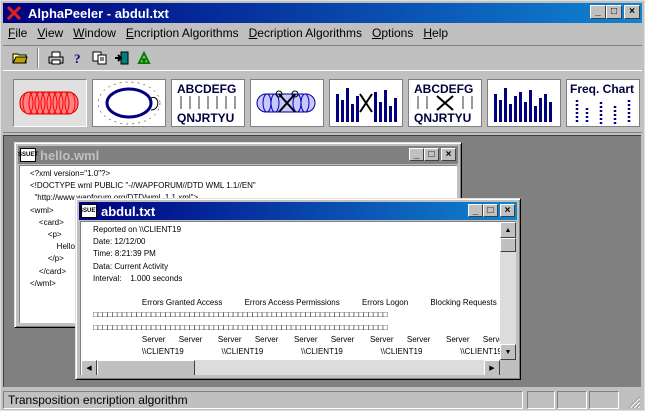 This screenshot has width=645, height=411. I want to click on algo-freq-chart-button: Freq. Chart, so click(603, 103).